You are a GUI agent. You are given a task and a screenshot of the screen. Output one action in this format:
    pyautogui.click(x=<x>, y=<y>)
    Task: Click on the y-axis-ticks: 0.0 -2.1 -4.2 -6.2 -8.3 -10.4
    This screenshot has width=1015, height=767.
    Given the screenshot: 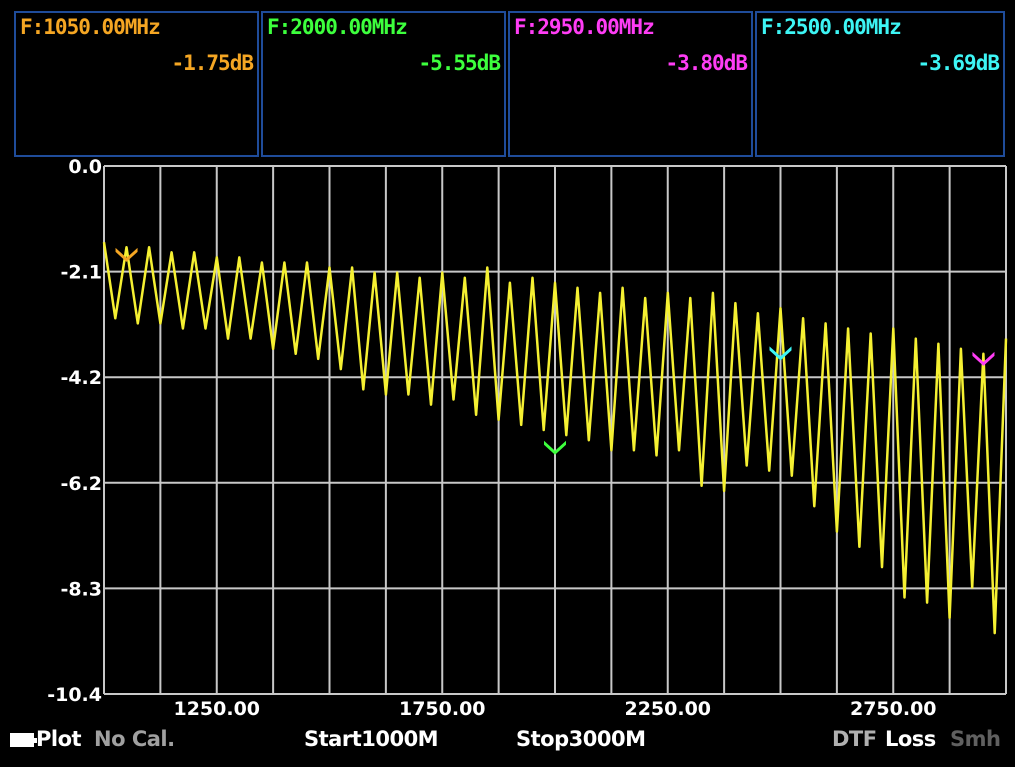 What is the action you would take?
    pyautogui.click(x=74, y=431)
    